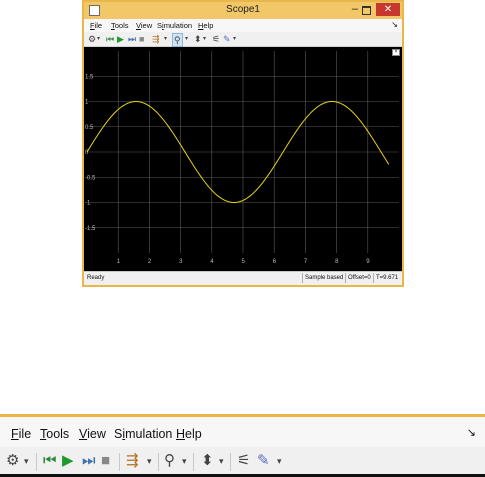 This screenshot has height=477, width=485. What do you see at coordinates (243, 278) in the screenshot?
I see `status-bar: Ready Sample based Offset=0 T=9.671` at bounding box center [243, 278].